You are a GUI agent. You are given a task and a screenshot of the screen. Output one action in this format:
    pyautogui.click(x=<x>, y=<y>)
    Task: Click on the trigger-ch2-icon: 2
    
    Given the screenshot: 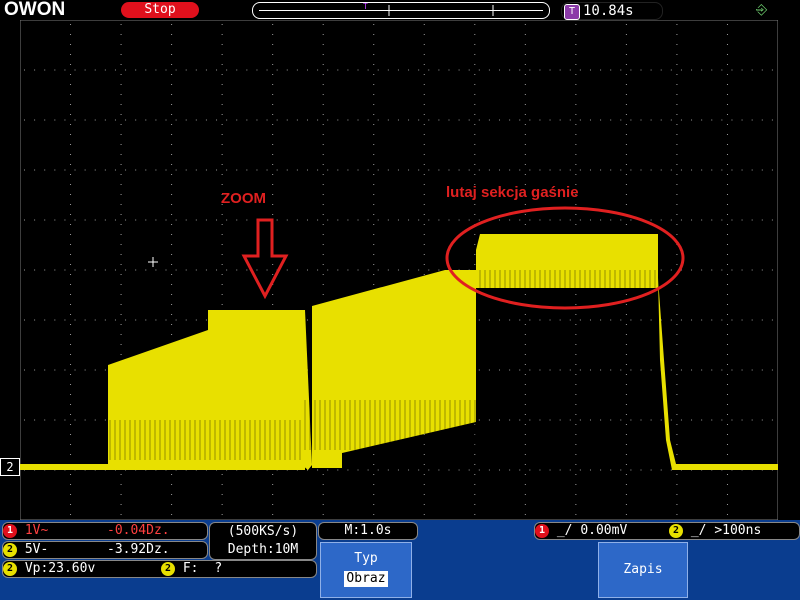 What is the action you would take?
    pyautogui.click(x=676, y=531)
    